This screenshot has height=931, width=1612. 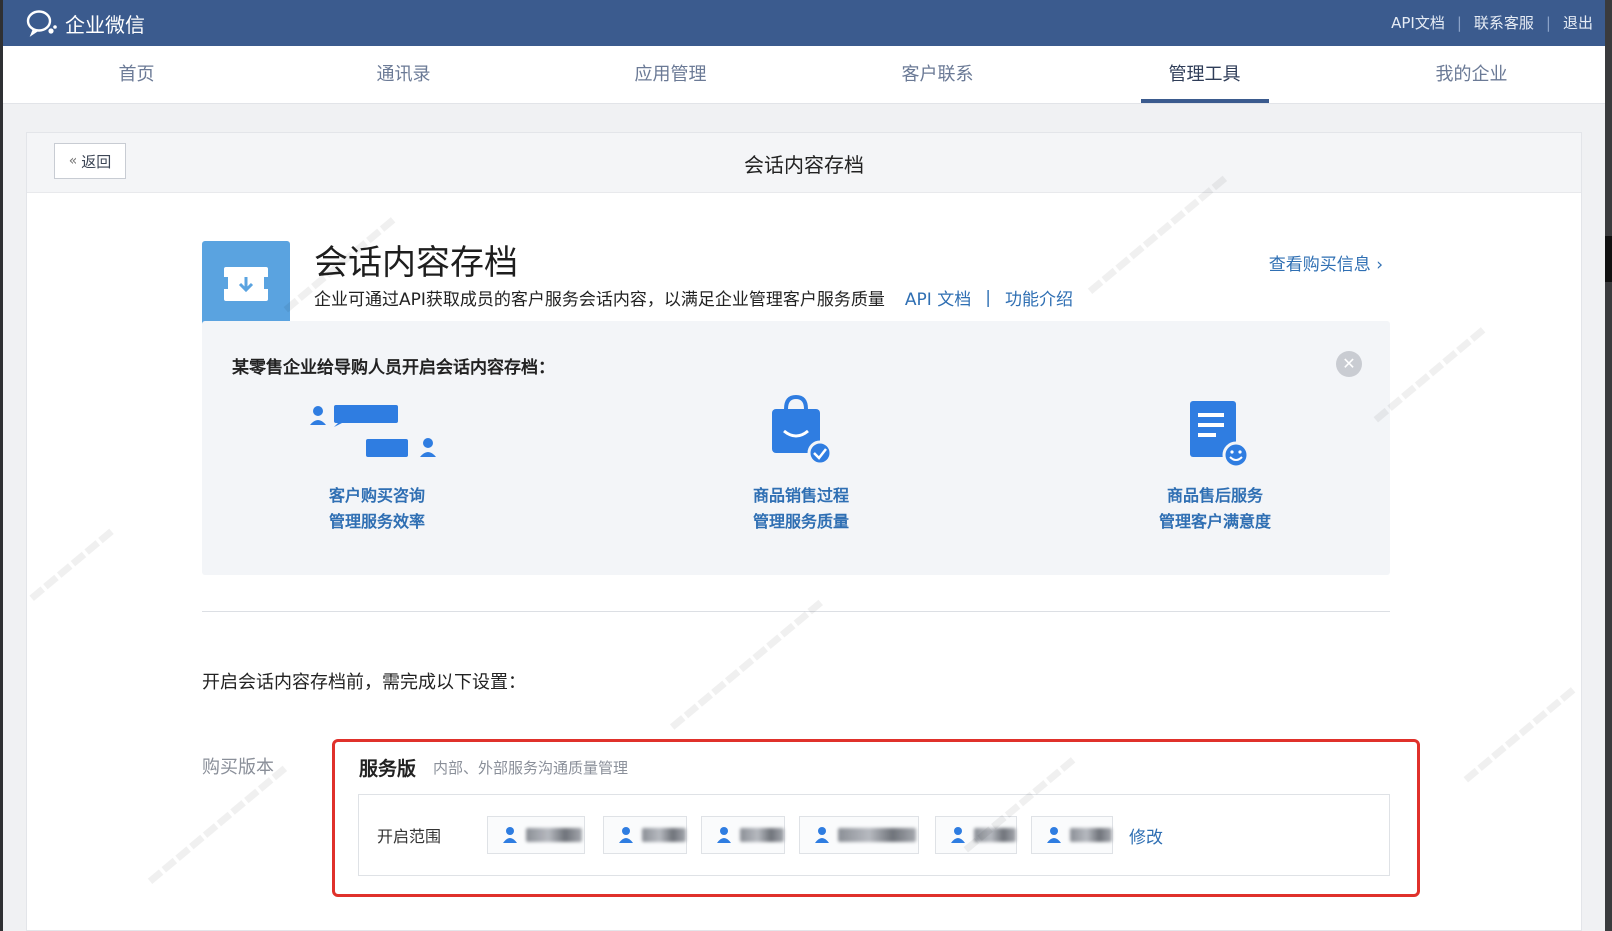 I want to click on api-docs-link: API文档, so click(x=1418, y=22).